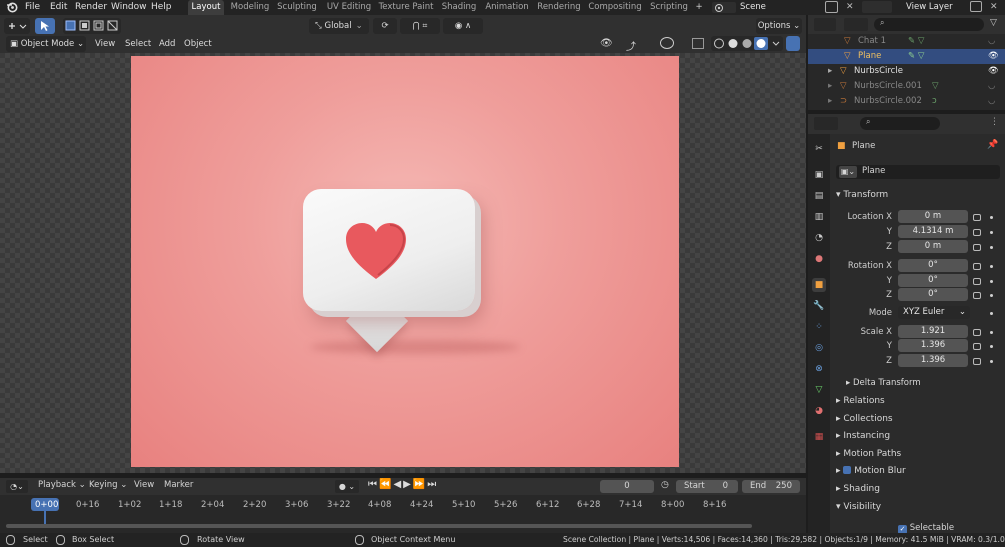  I want to click on blender-logo-icon, so click(12, 7).